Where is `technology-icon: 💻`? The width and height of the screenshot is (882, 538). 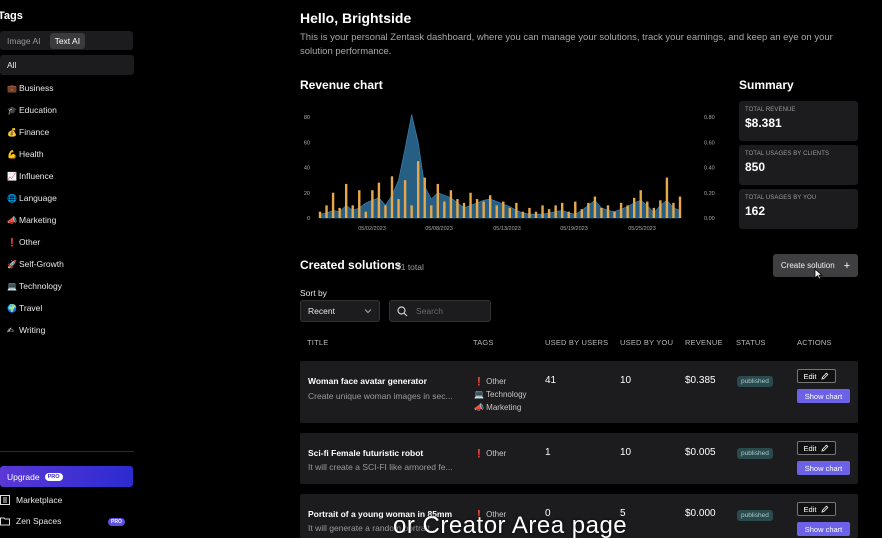
technology-icon: 💻 is located at coordinates (12, 286).